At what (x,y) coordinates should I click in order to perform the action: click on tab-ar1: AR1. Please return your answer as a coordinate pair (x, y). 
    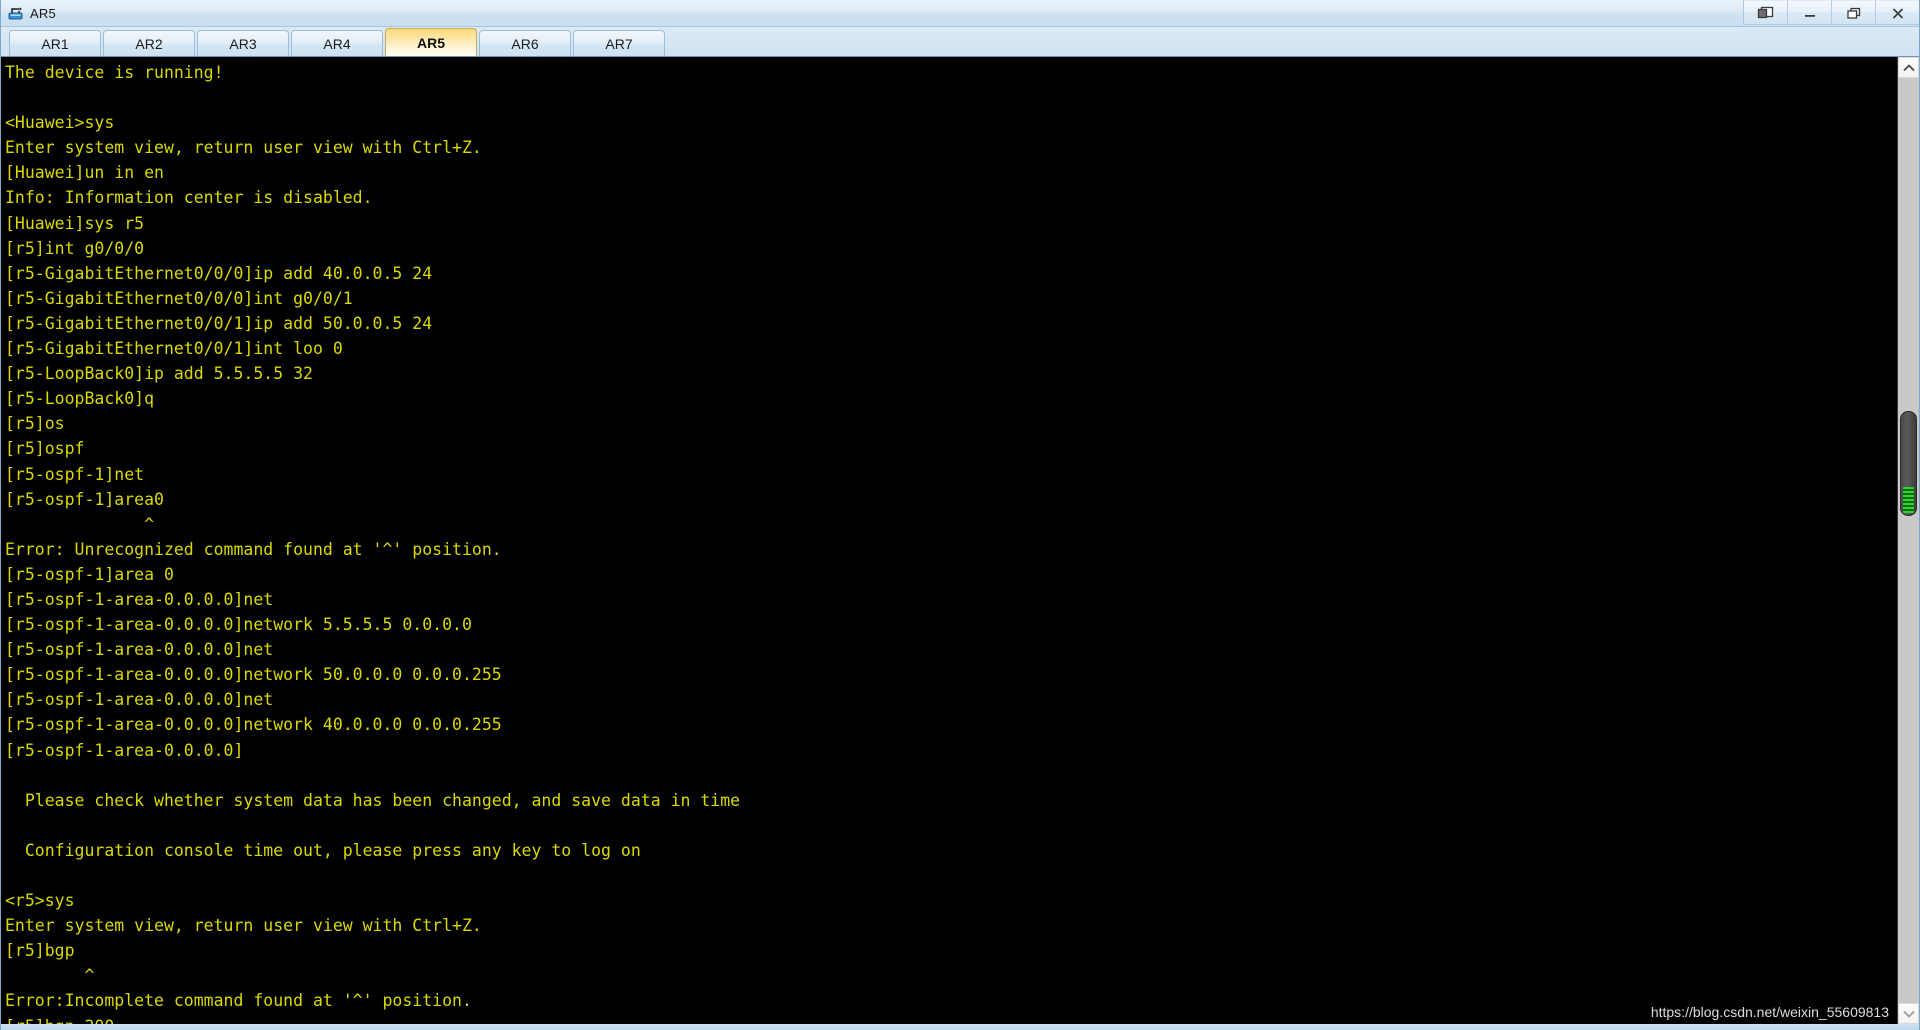
    Looking at the image, I should click on (55, 43).